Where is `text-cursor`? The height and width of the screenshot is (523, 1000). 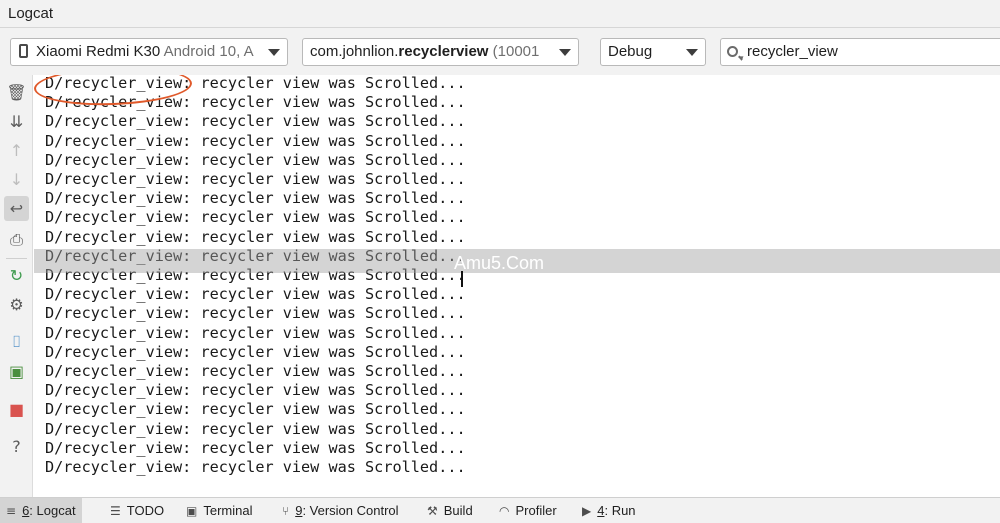
text-cursor is located at coordinates (462, 279).